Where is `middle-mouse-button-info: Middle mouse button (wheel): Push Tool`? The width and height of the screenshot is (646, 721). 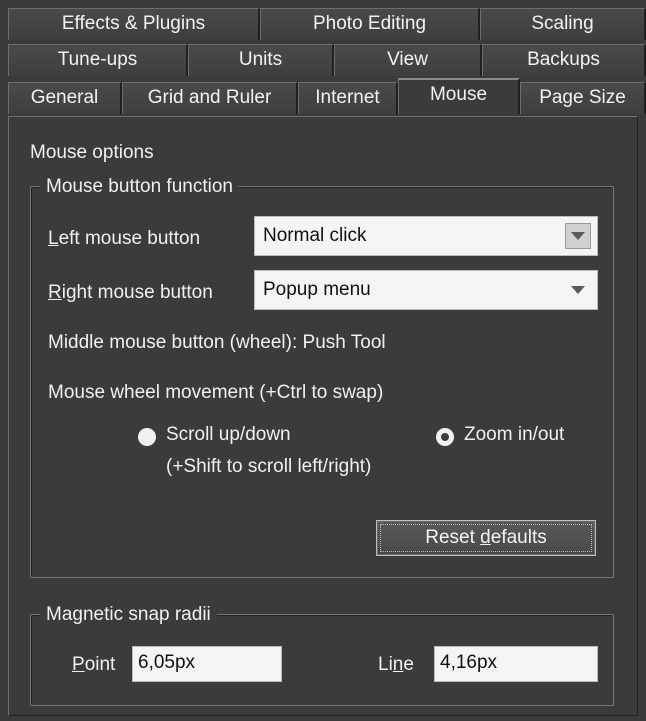 middle-mouse-button-info: Middle mouse button (wheel): Push Tool is located at coordinates (217, 342).